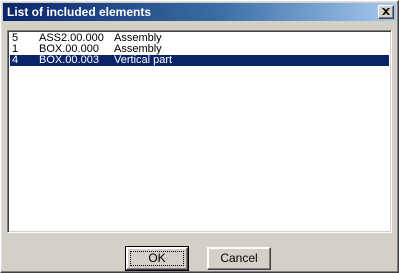 This screenshot has height=273, width=399. What do you see at coordinates (143, 60) in the screenshot?
I see `item-type: Vertical part` at bounding box center [143, 60].